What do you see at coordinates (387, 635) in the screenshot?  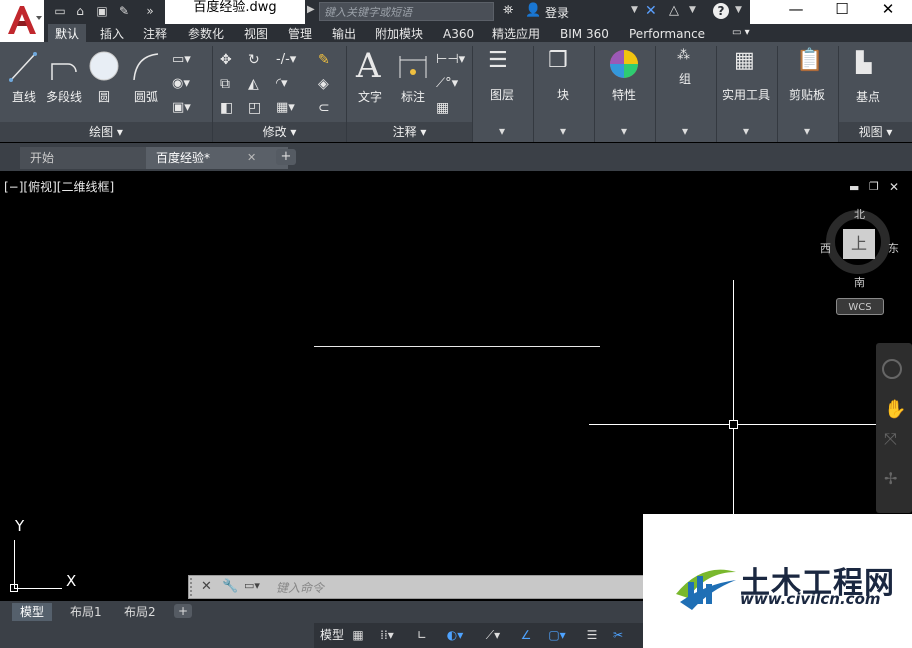 I see `snap-icon: ⁞⁞▾` at bounding box center [387, 635].